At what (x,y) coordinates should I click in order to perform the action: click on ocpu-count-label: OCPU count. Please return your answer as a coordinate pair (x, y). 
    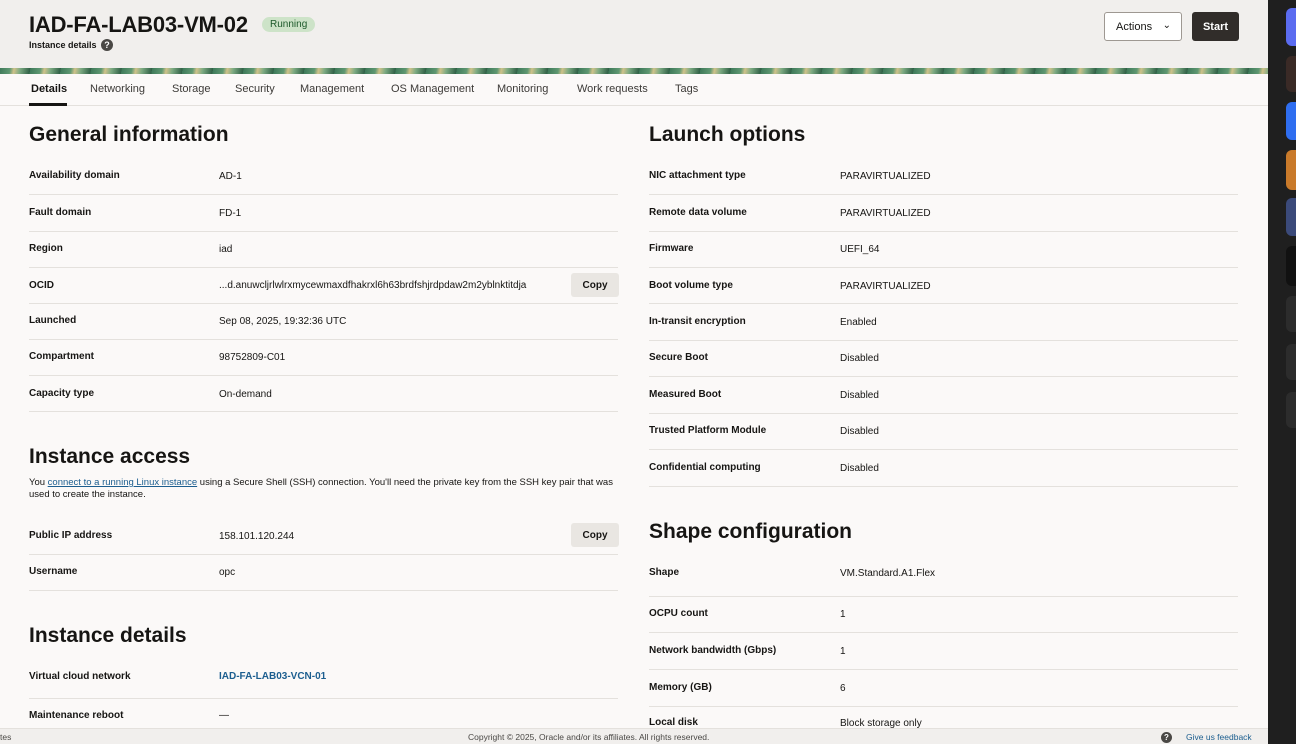
    Looking at the image, I should click on (678, 613).